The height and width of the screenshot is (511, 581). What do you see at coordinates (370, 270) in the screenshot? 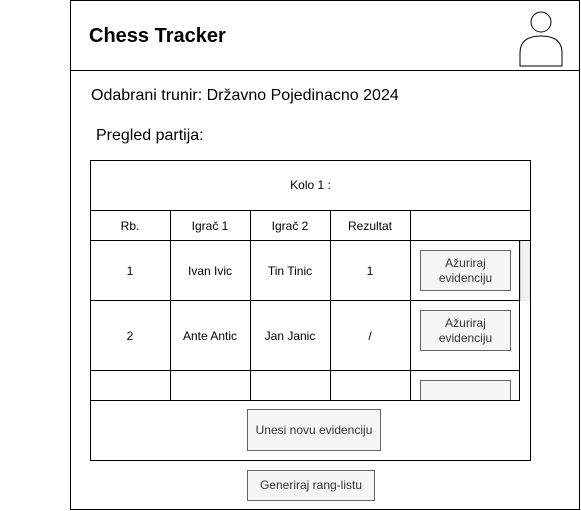
I see `table-cell-result: 1` at bounding box center [370, 270].